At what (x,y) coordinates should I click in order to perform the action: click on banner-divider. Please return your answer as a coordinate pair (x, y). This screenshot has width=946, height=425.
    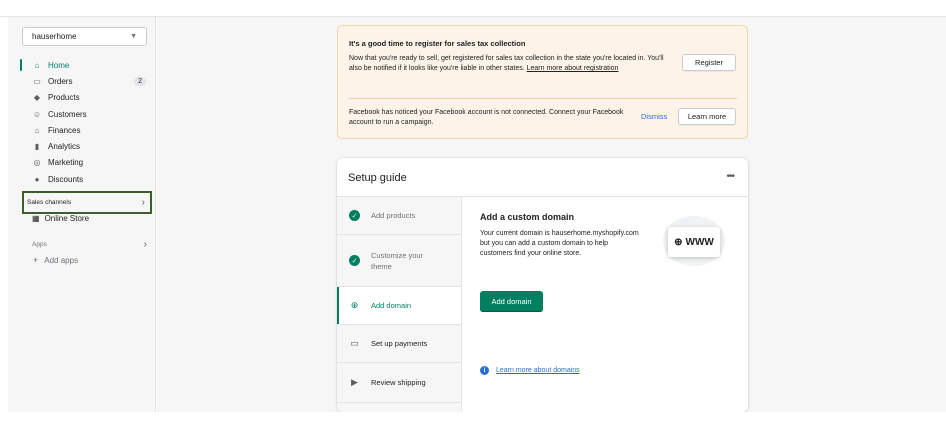
    Looking at the image, I should click on (543, 98).